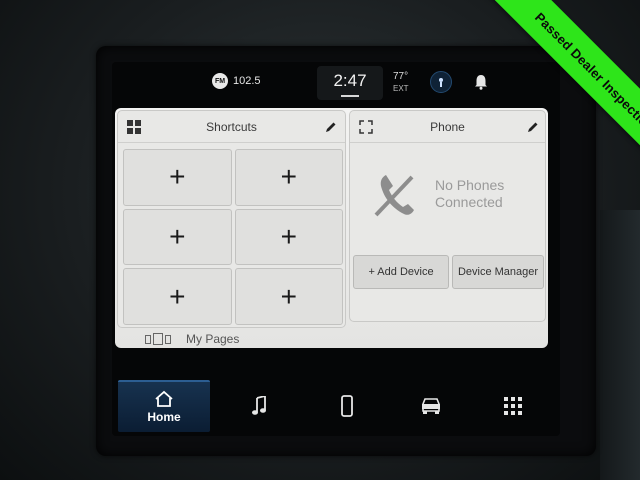 The height and width of the screenshot is (480, 640). What do you see at coordinates (469, 202) in the screenshot?
I see `no-phones-line2: Connected` at bounding box center [469, 202].